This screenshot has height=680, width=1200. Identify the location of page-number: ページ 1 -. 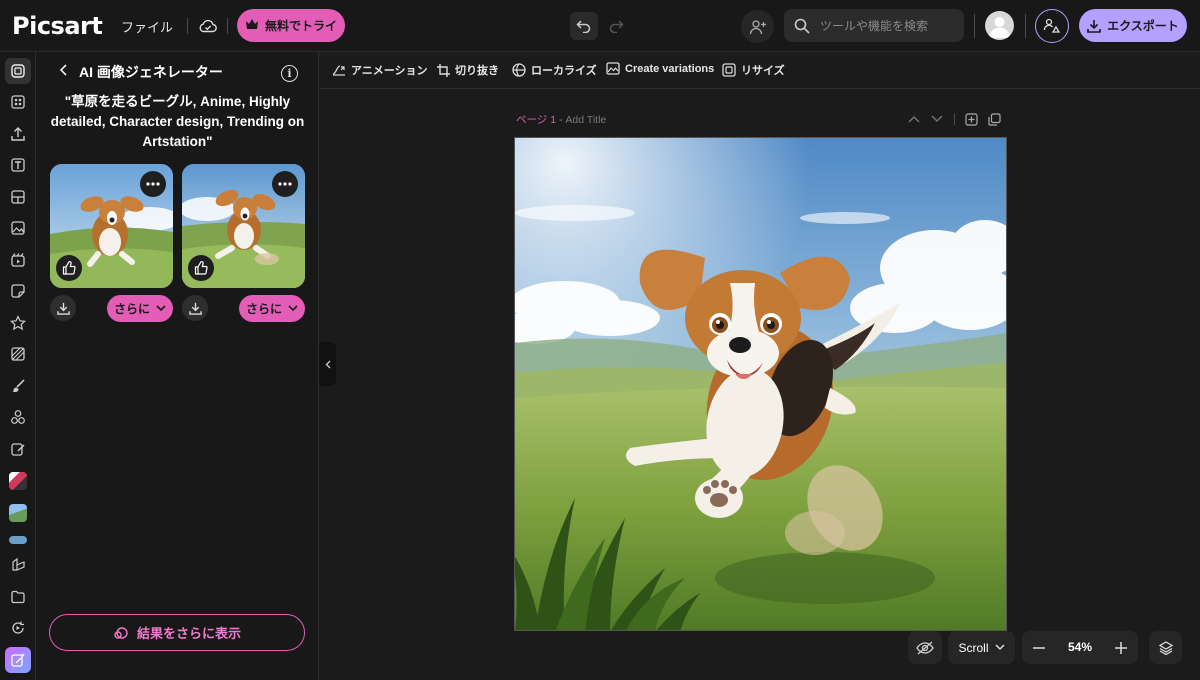
(539, 120).